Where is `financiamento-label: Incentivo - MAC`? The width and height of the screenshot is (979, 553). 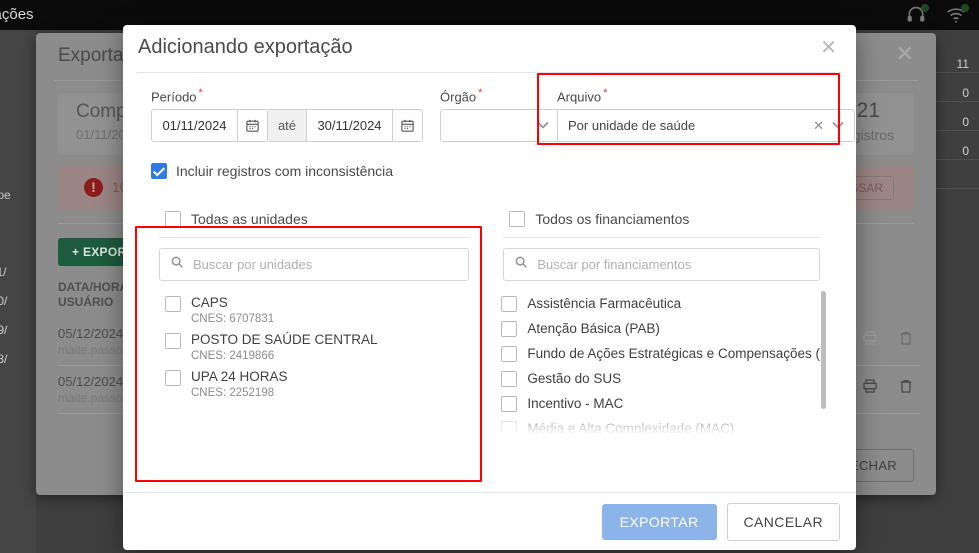
financiamento-label: Incentivo - MAC is located at coordinates (575, 403).